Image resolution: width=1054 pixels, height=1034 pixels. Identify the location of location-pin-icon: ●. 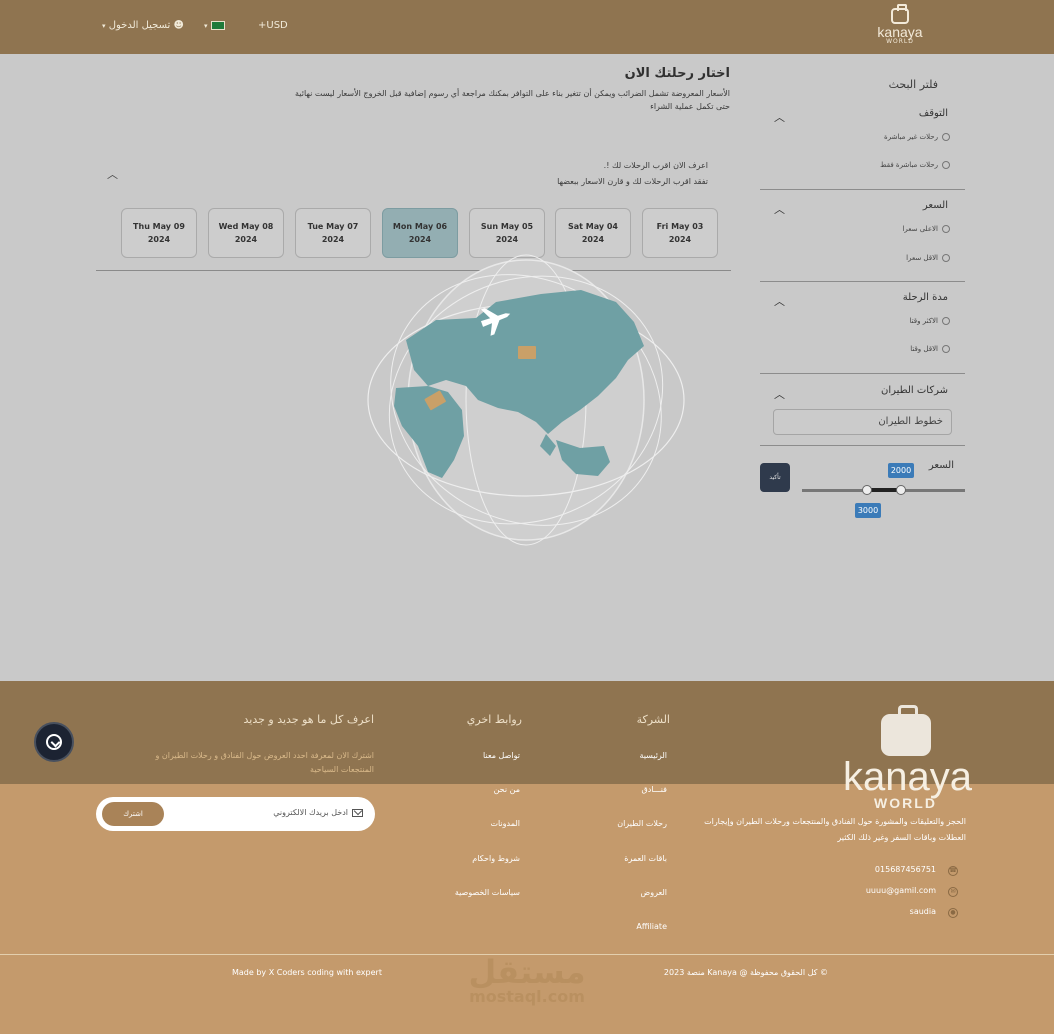
(953, 913).